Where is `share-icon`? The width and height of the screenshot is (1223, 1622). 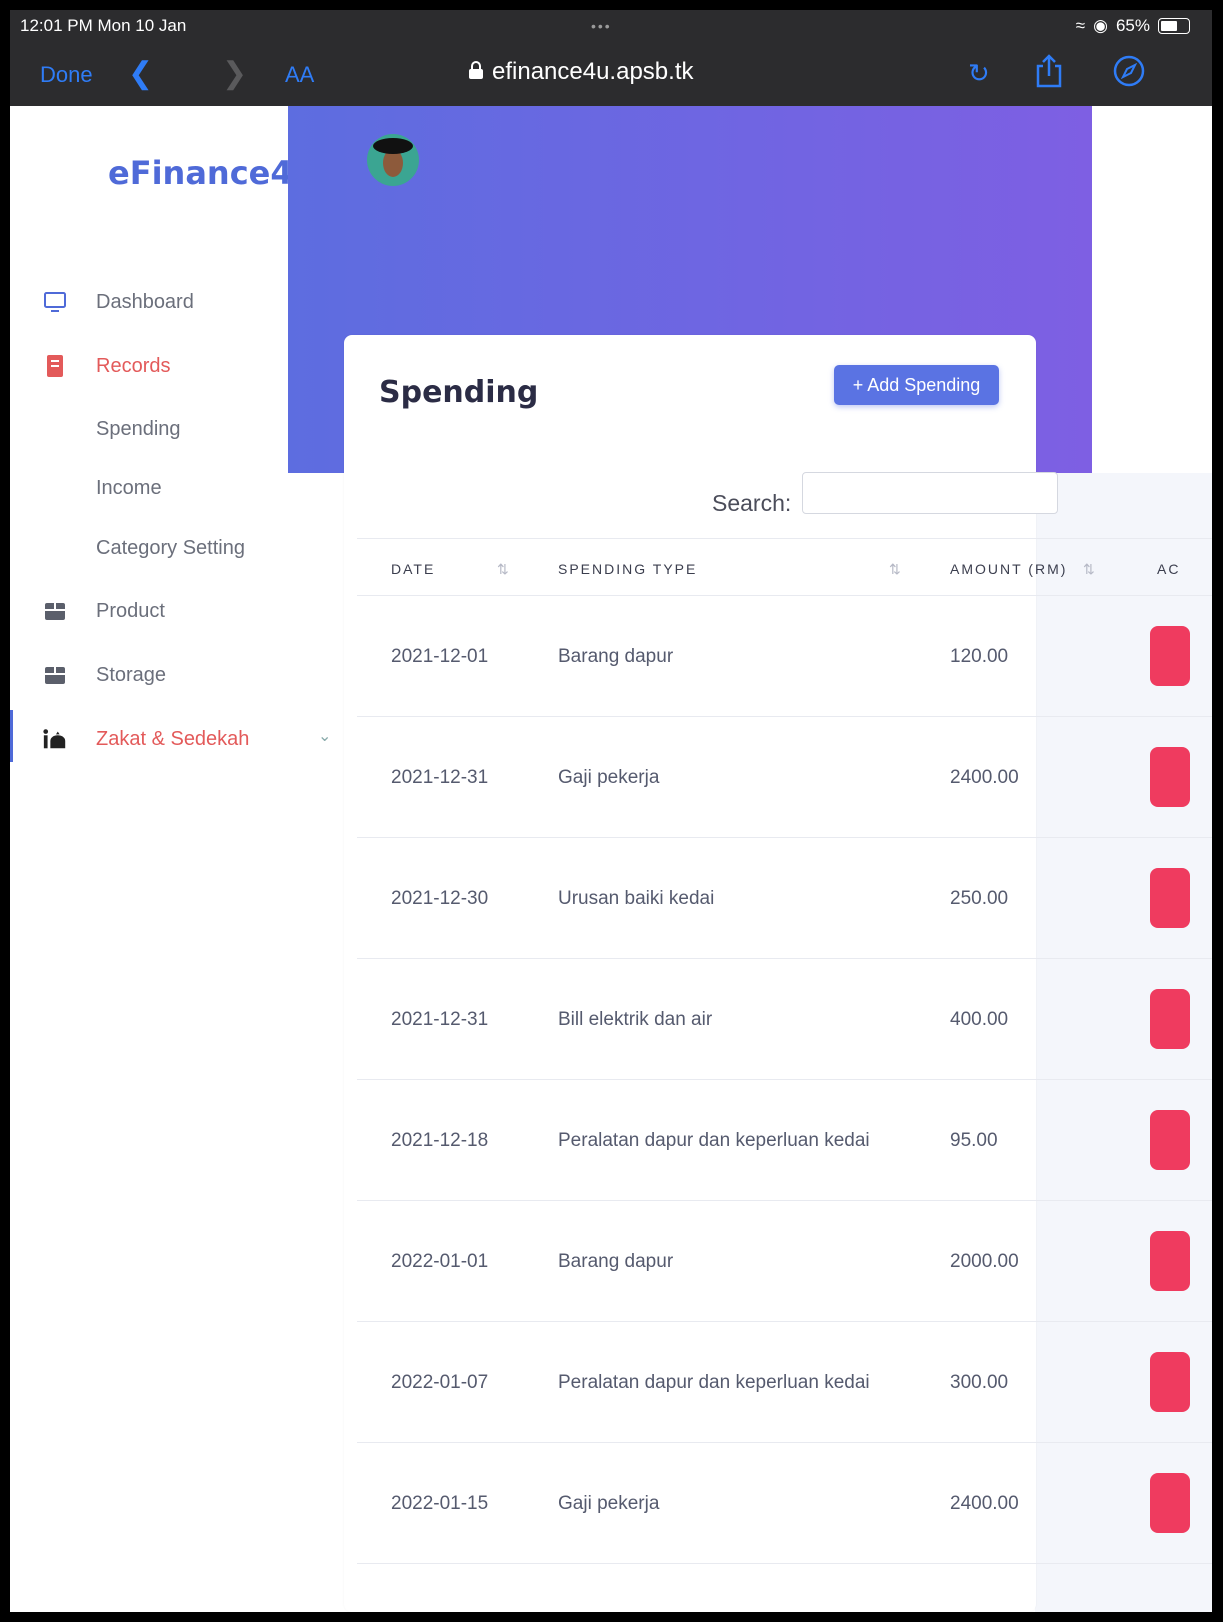 share-icon is located at coordinates (1049, 71).